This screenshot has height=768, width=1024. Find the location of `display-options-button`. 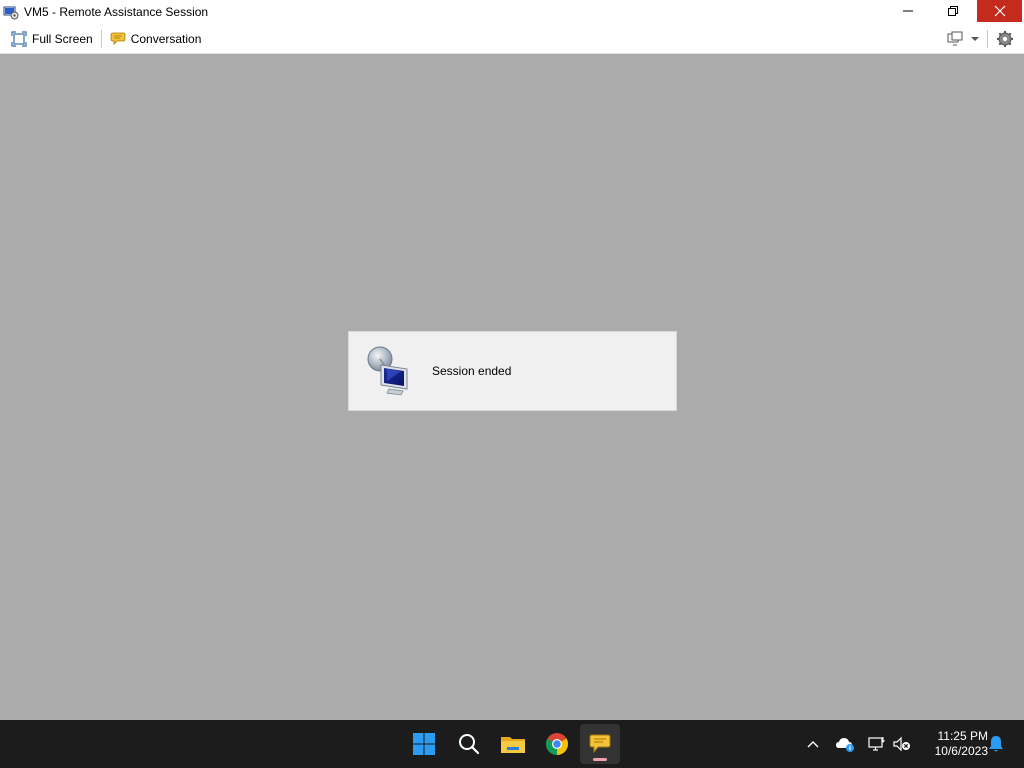

display-options-button is located at coordinates (956, 39).